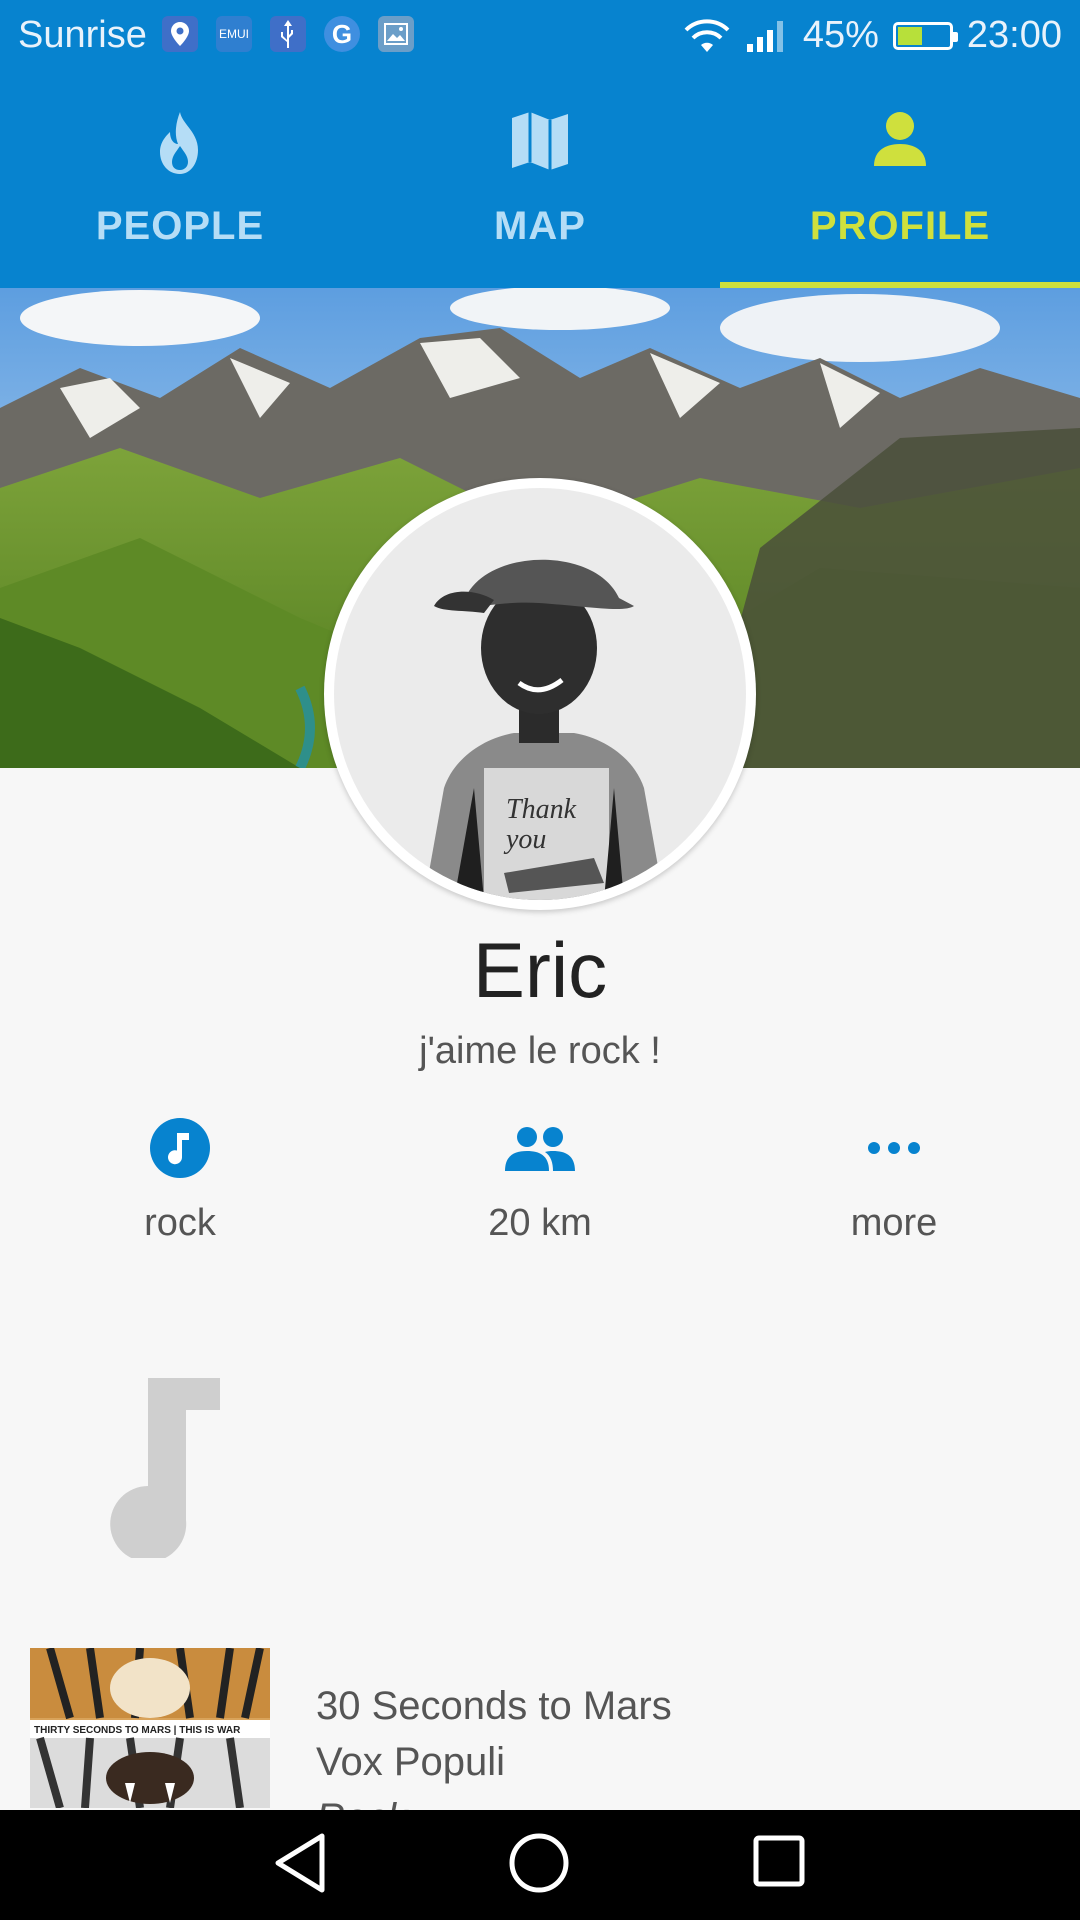 The height and width of the screenshot is (1920, 1080). Describe the element at coordinates (780, 1860) in the screenshot. I see `recents-icon` at that location.